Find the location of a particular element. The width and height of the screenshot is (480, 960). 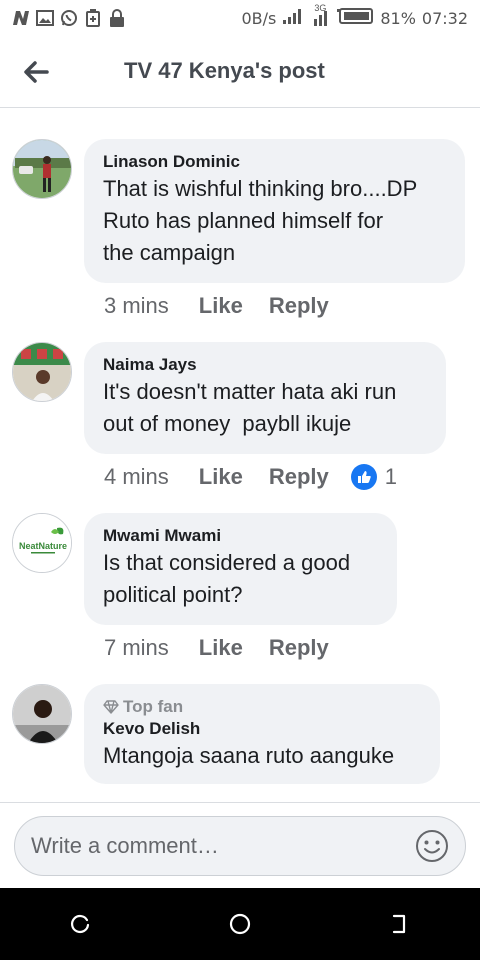

lock-icon is located at coordinates (117, 18).